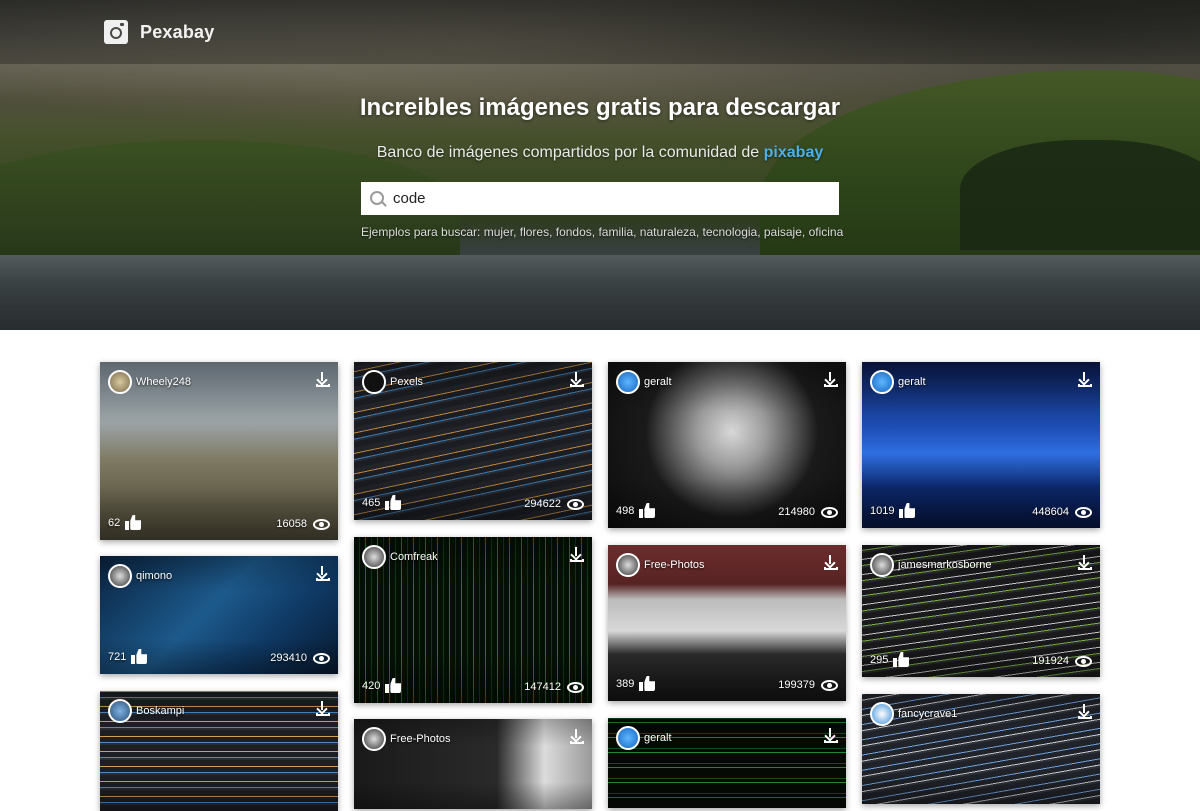 This screenshot has height=811, width=1200. Describe the element at coordinates (181, 711) in the screenshot. I see `card-username: Boskampi` at that location.